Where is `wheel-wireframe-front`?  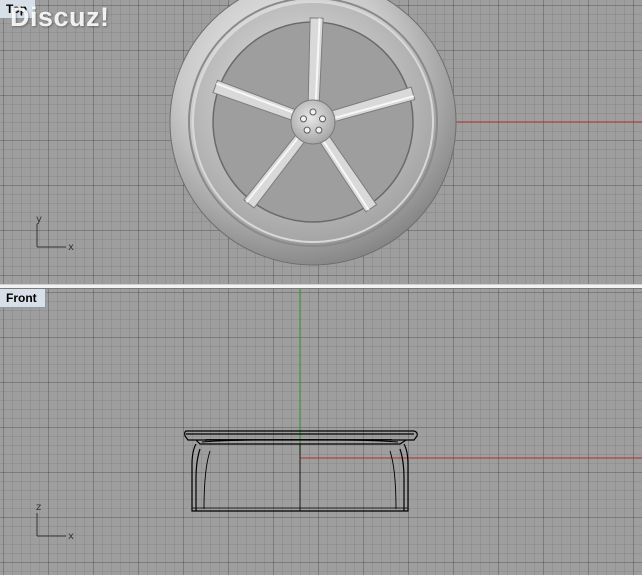 wheel-wireframe-front is located at coordinates (301, 471).